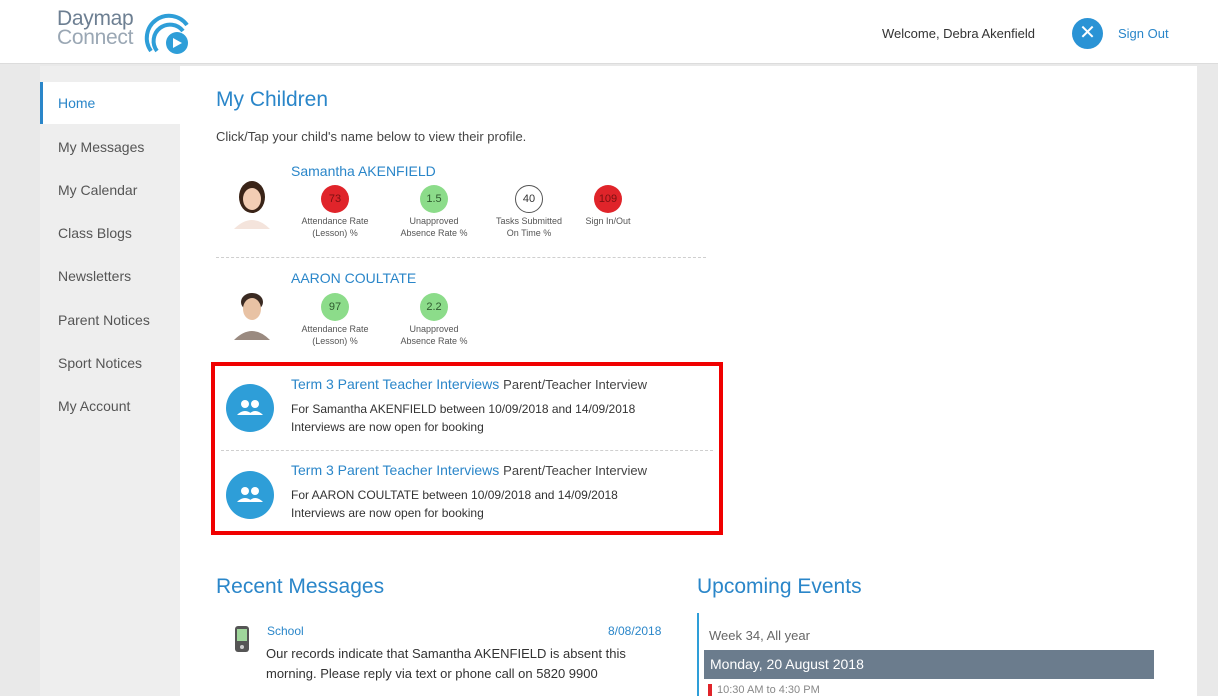 The image size is (1218, 696). I want to click on stat-value: 109, so click(608, 199).